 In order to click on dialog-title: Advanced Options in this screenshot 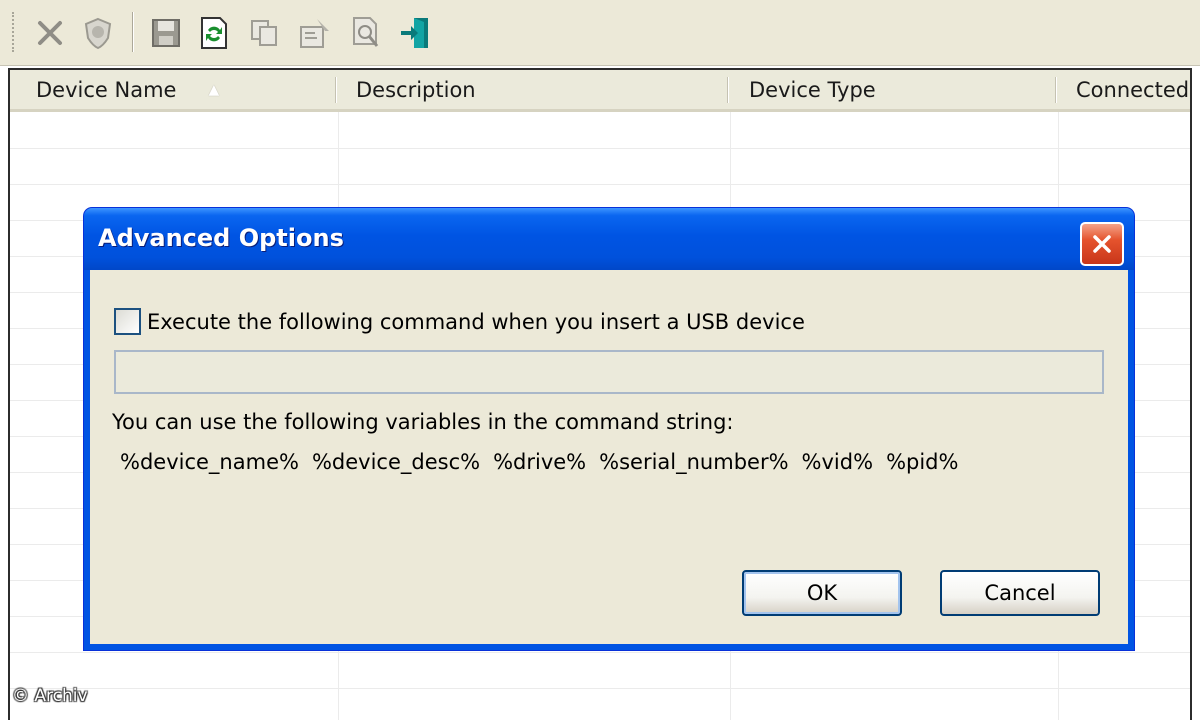, I will do `click(221, 238)`.